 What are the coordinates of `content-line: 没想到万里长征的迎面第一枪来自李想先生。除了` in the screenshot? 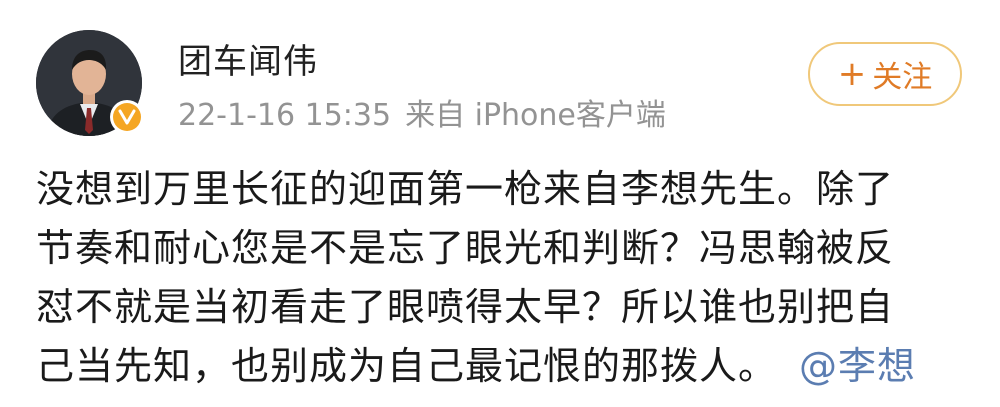 It's located at (465, 189).